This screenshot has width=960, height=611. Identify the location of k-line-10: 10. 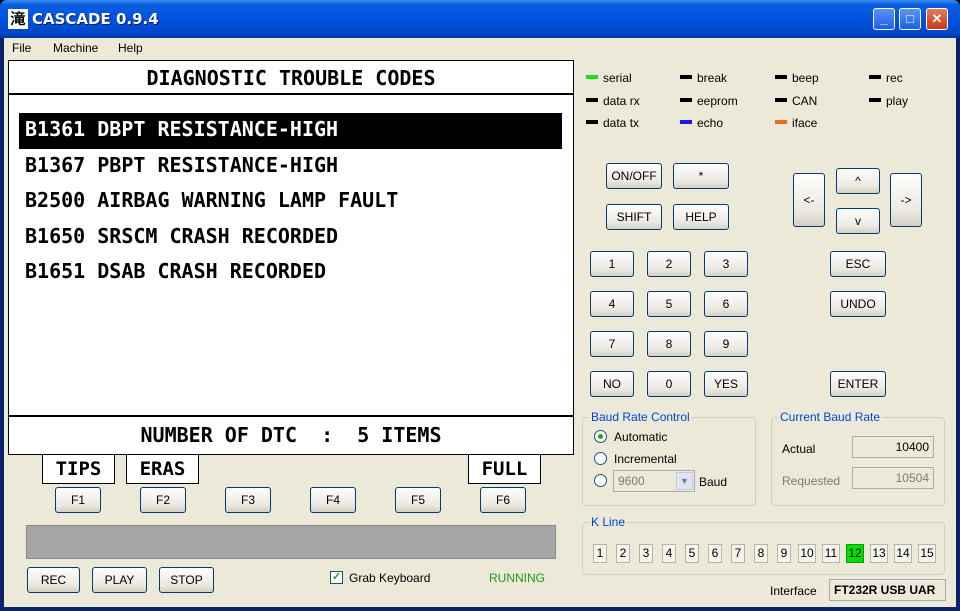
(807, 553).